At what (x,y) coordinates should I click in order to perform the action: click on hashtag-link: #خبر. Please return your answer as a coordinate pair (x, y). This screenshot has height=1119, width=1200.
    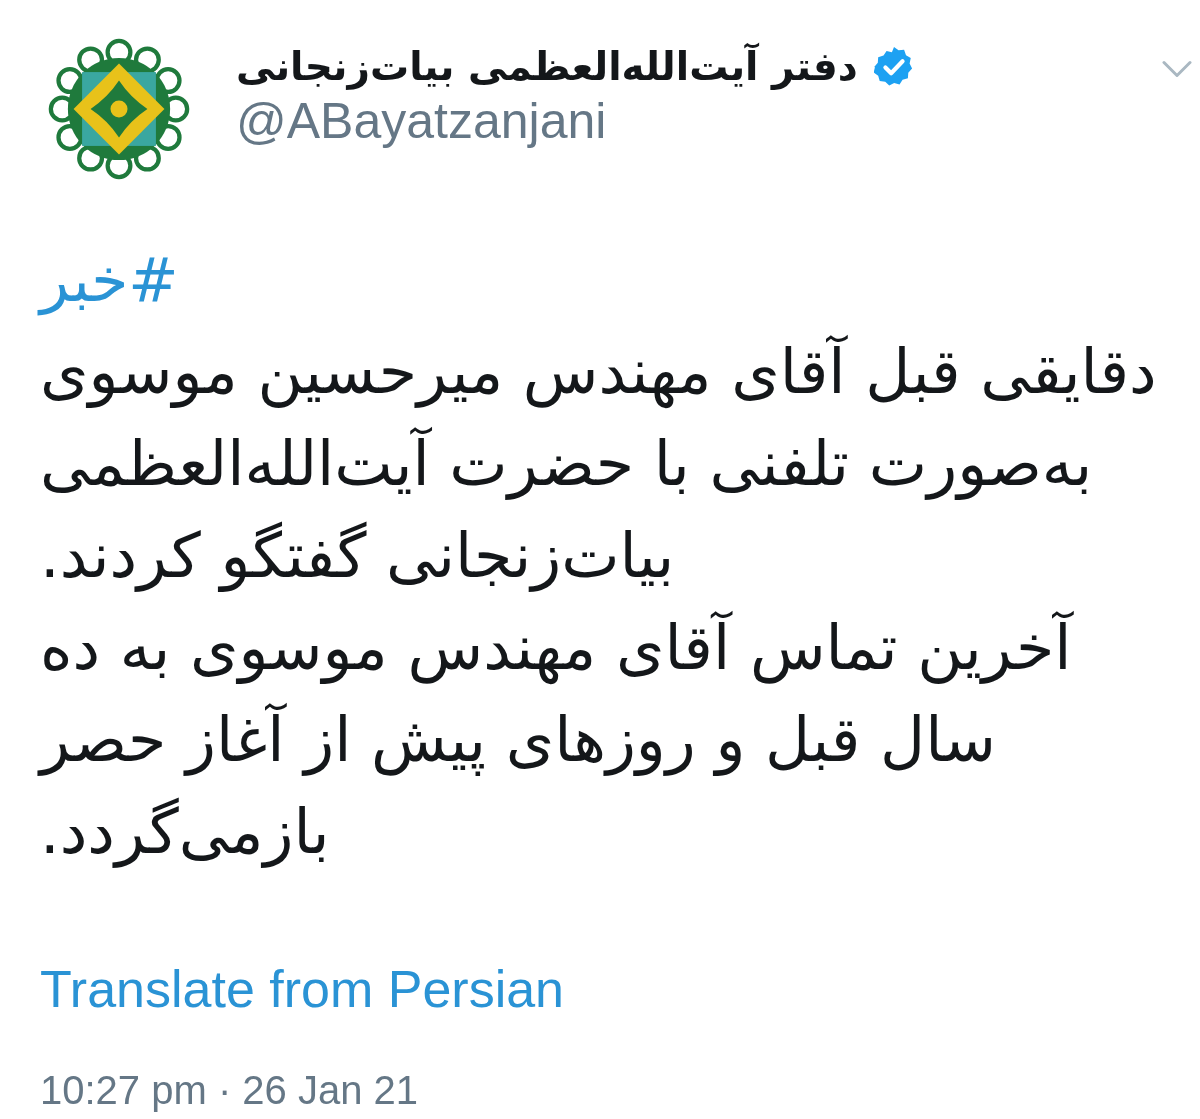
    Looking at the image, I should click on (109, 280).